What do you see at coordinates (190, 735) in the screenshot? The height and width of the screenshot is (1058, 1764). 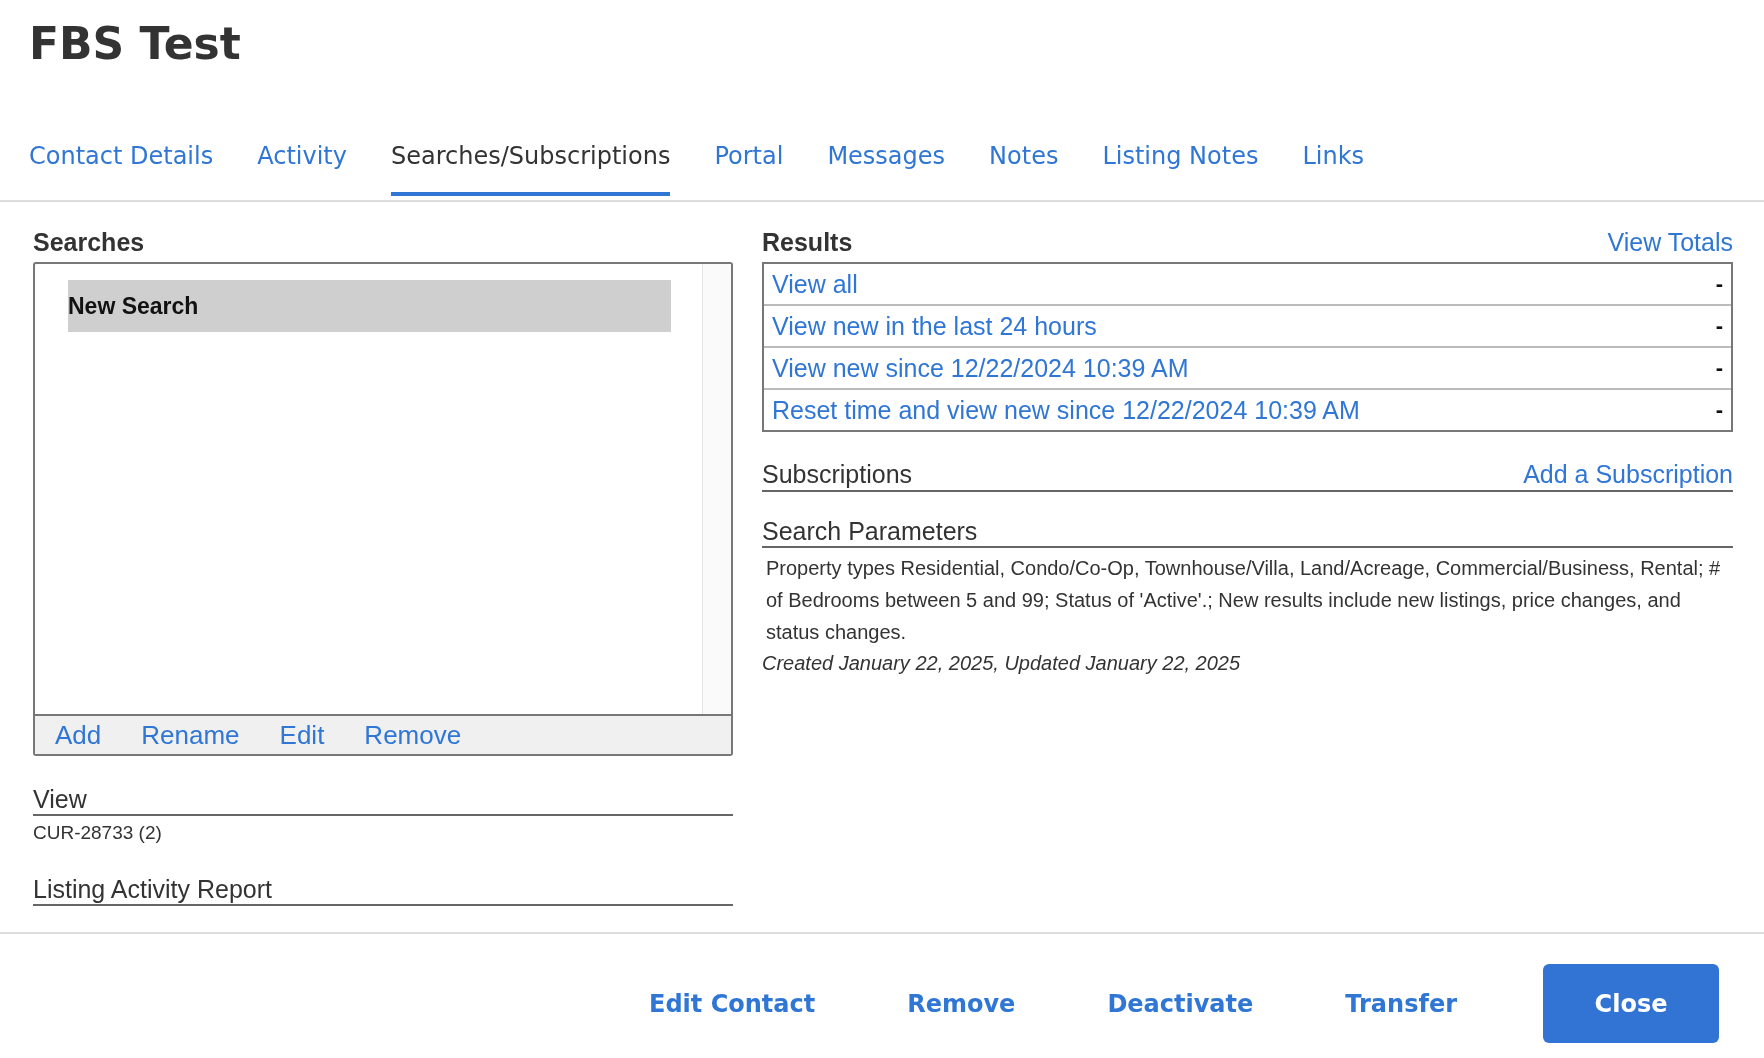 I see `action-link: Rename` at bounding box center [190, 735].